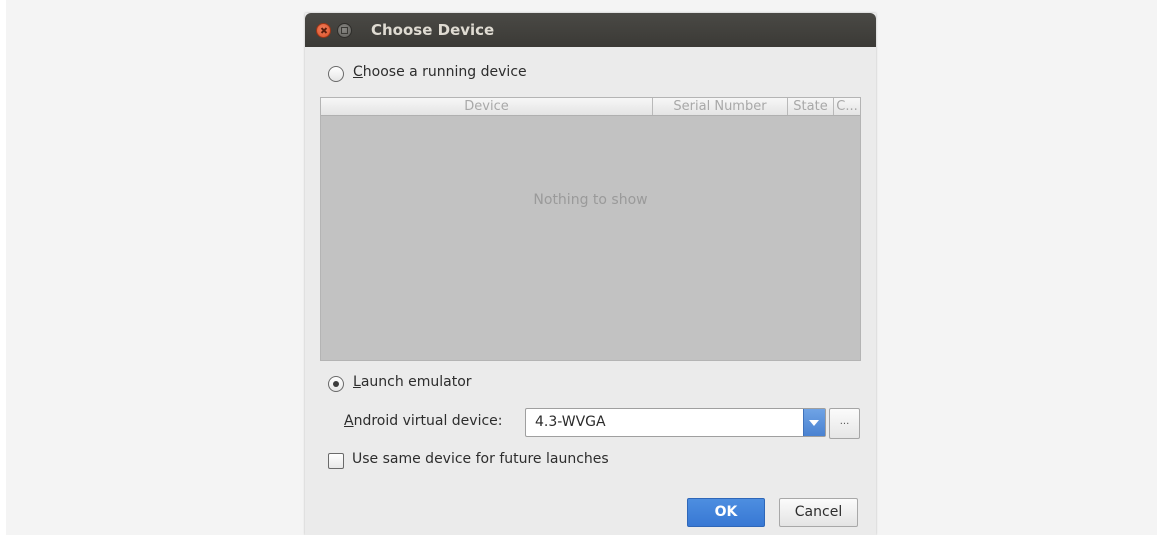 The height and width of the screenshot is (535, 1165). I want to click on running-device-radio, so click(336, 74).